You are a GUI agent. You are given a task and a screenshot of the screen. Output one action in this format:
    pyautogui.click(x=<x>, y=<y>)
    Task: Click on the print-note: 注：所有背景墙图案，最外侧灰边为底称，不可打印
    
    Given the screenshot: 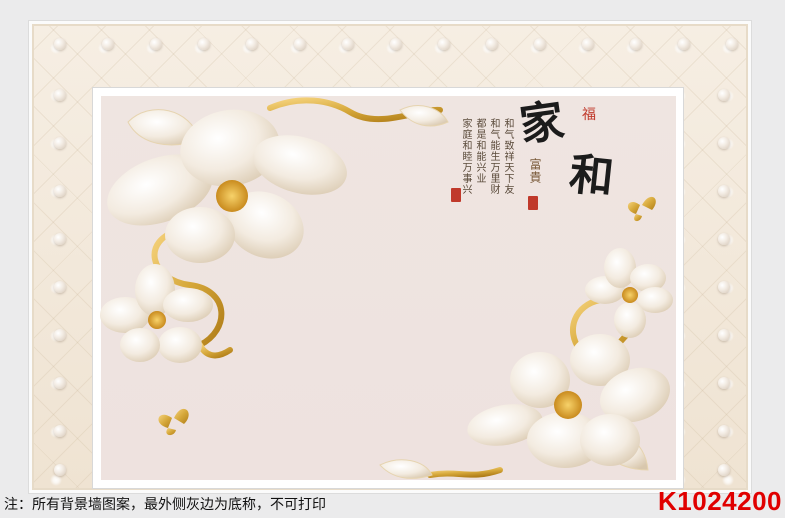 What is the action you would take?
    pyautogui.click(x=165, y=505)
    